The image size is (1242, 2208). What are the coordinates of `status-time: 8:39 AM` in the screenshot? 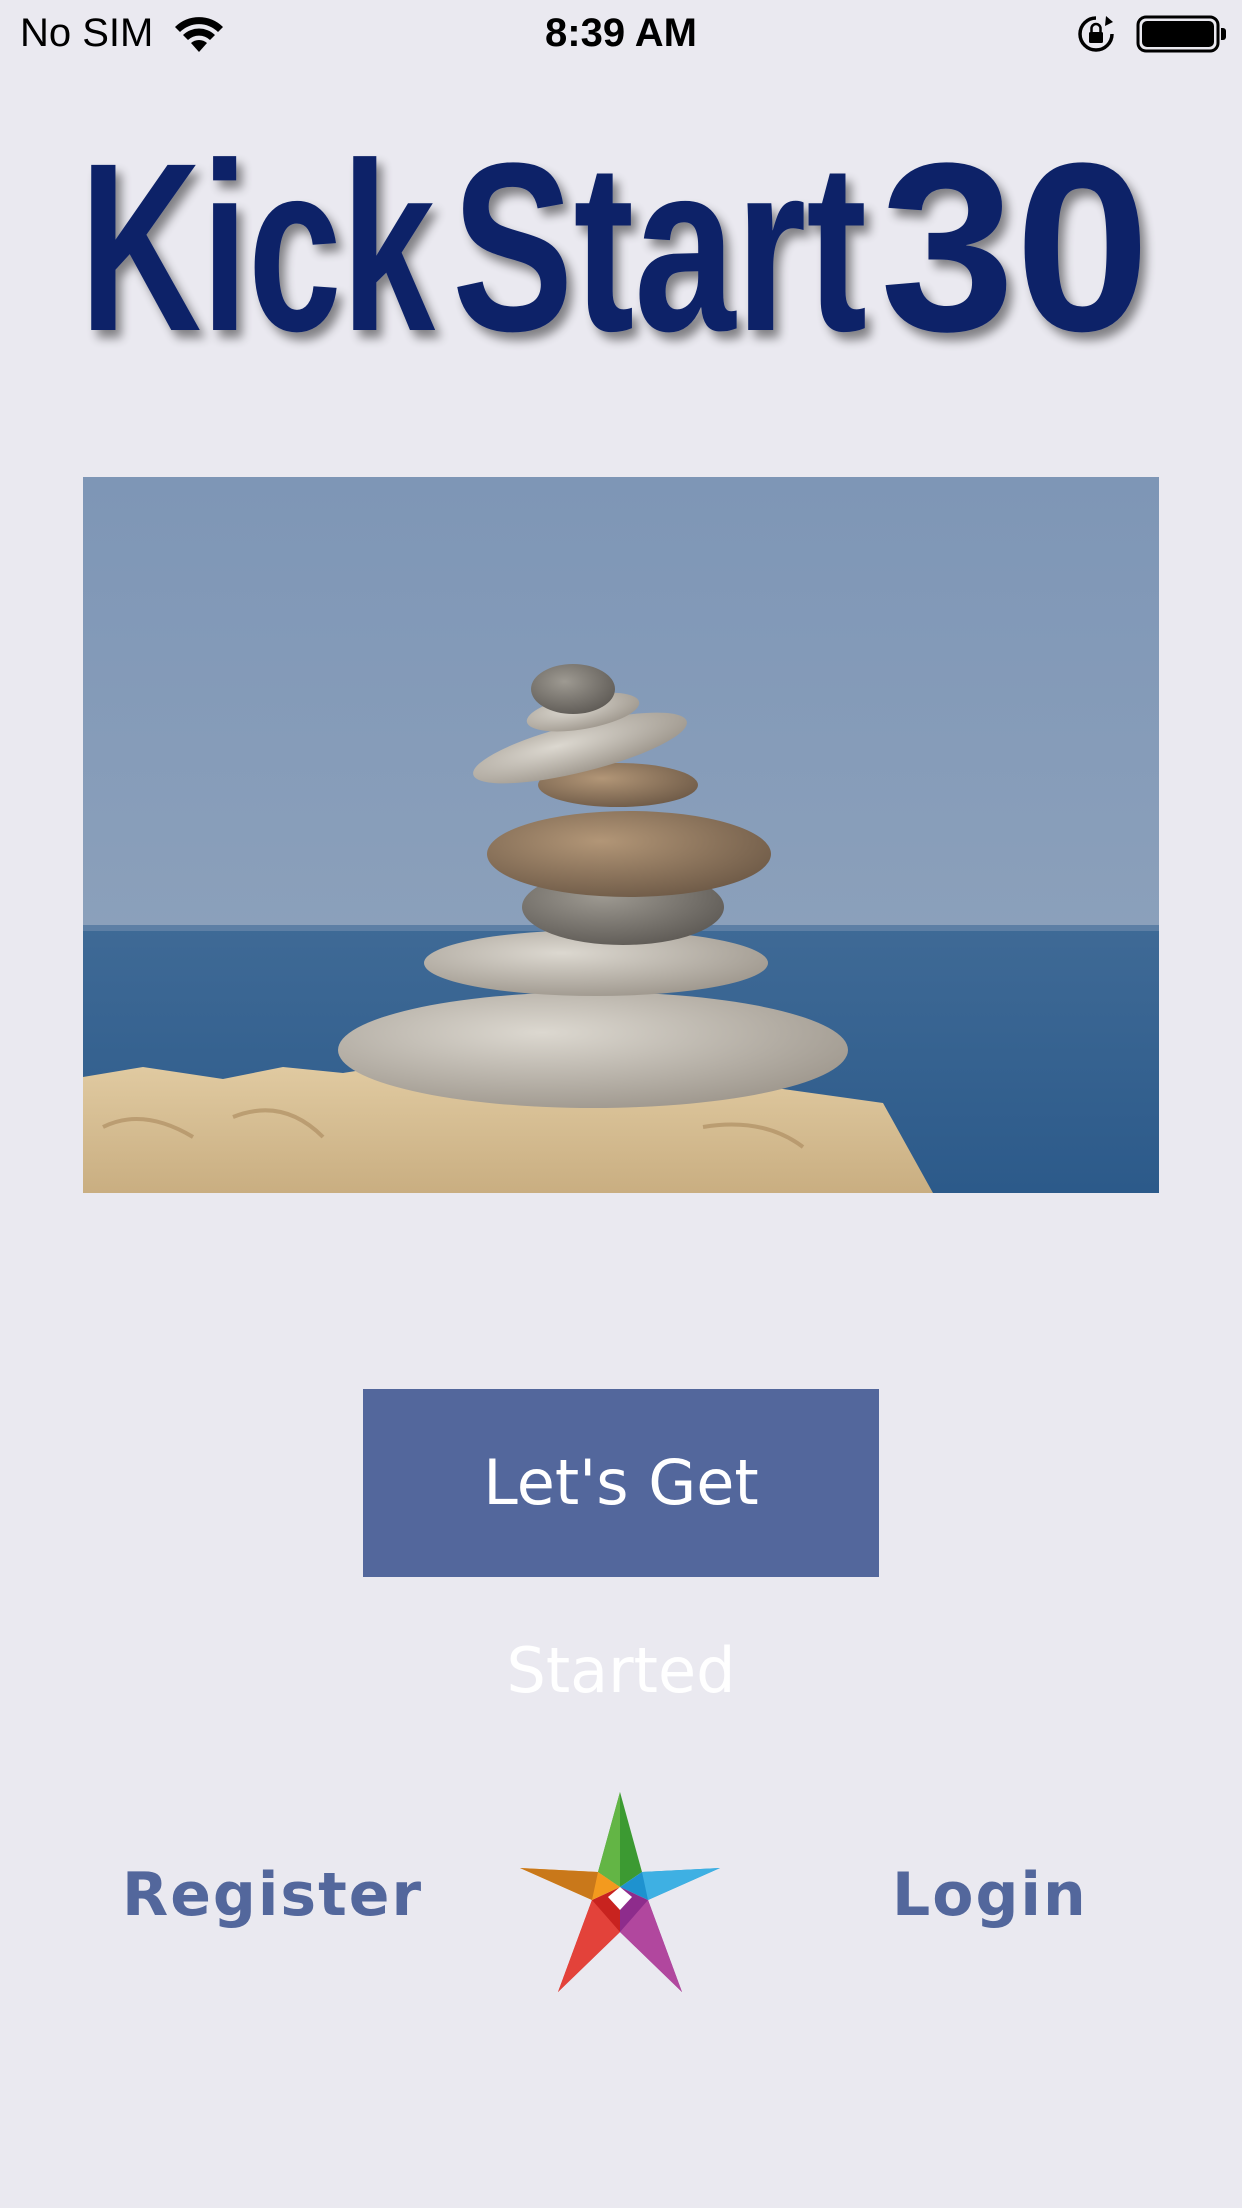 It's located at (621, 33).